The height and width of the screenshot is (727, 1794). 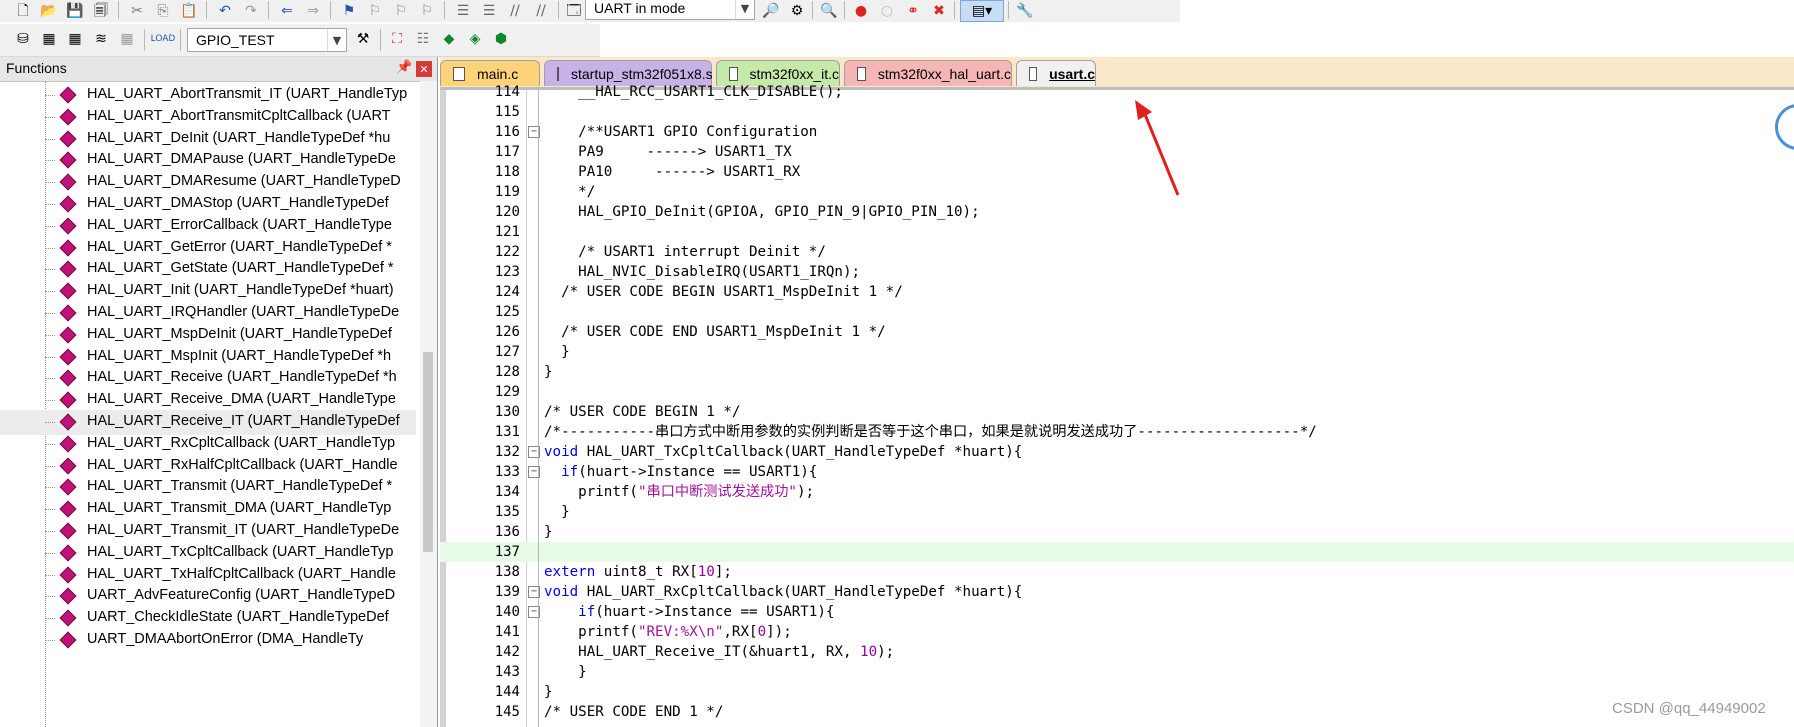 I want to click on code-line: 138 extern uint8_t RX[10];, so click(x=1117, y=572).